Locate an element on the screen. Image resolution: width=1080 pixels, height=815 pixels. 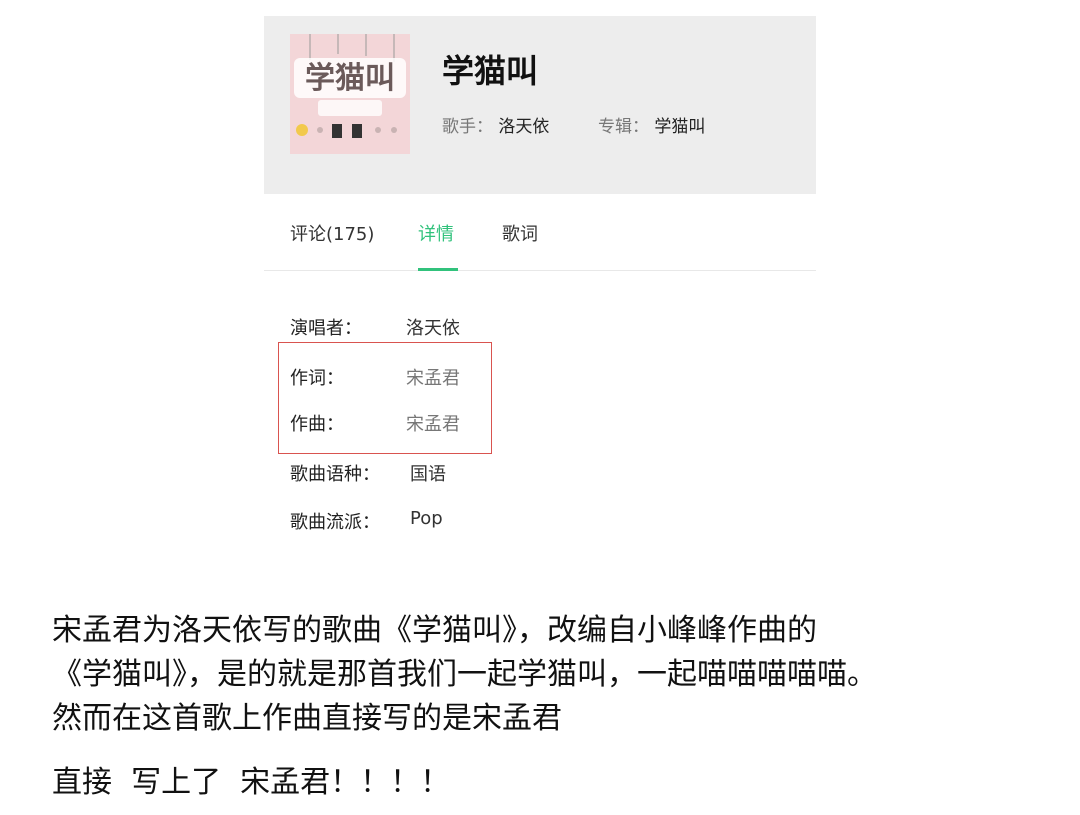
singer-link: 洛天依 is located at coordinates (523, 127).